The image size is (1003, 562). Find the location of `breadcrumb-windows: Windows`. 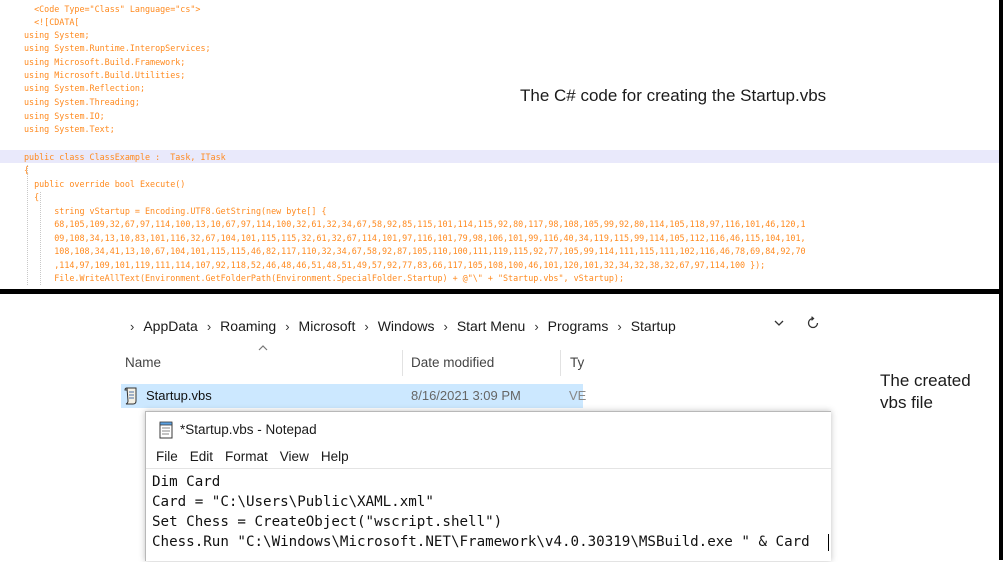

breadcrumb-windows: Windows is located at coordinates (406, 326).